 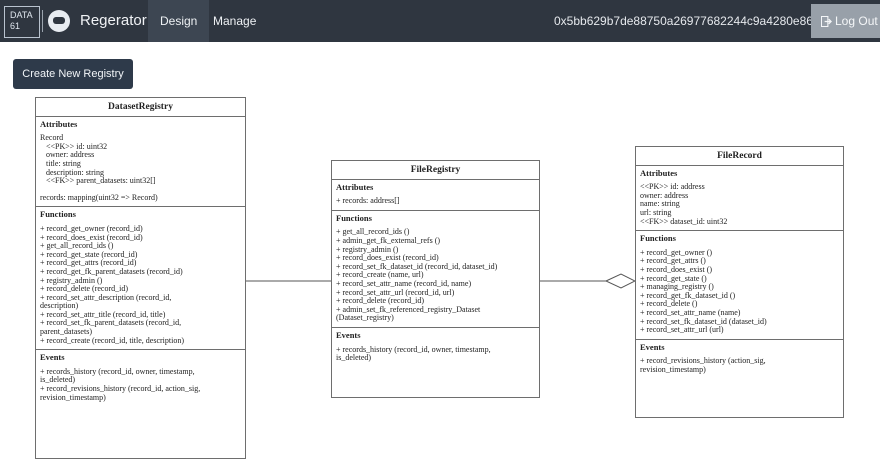 I want to click on class-title: DatasetRegistry, so click(x=140, y=107).